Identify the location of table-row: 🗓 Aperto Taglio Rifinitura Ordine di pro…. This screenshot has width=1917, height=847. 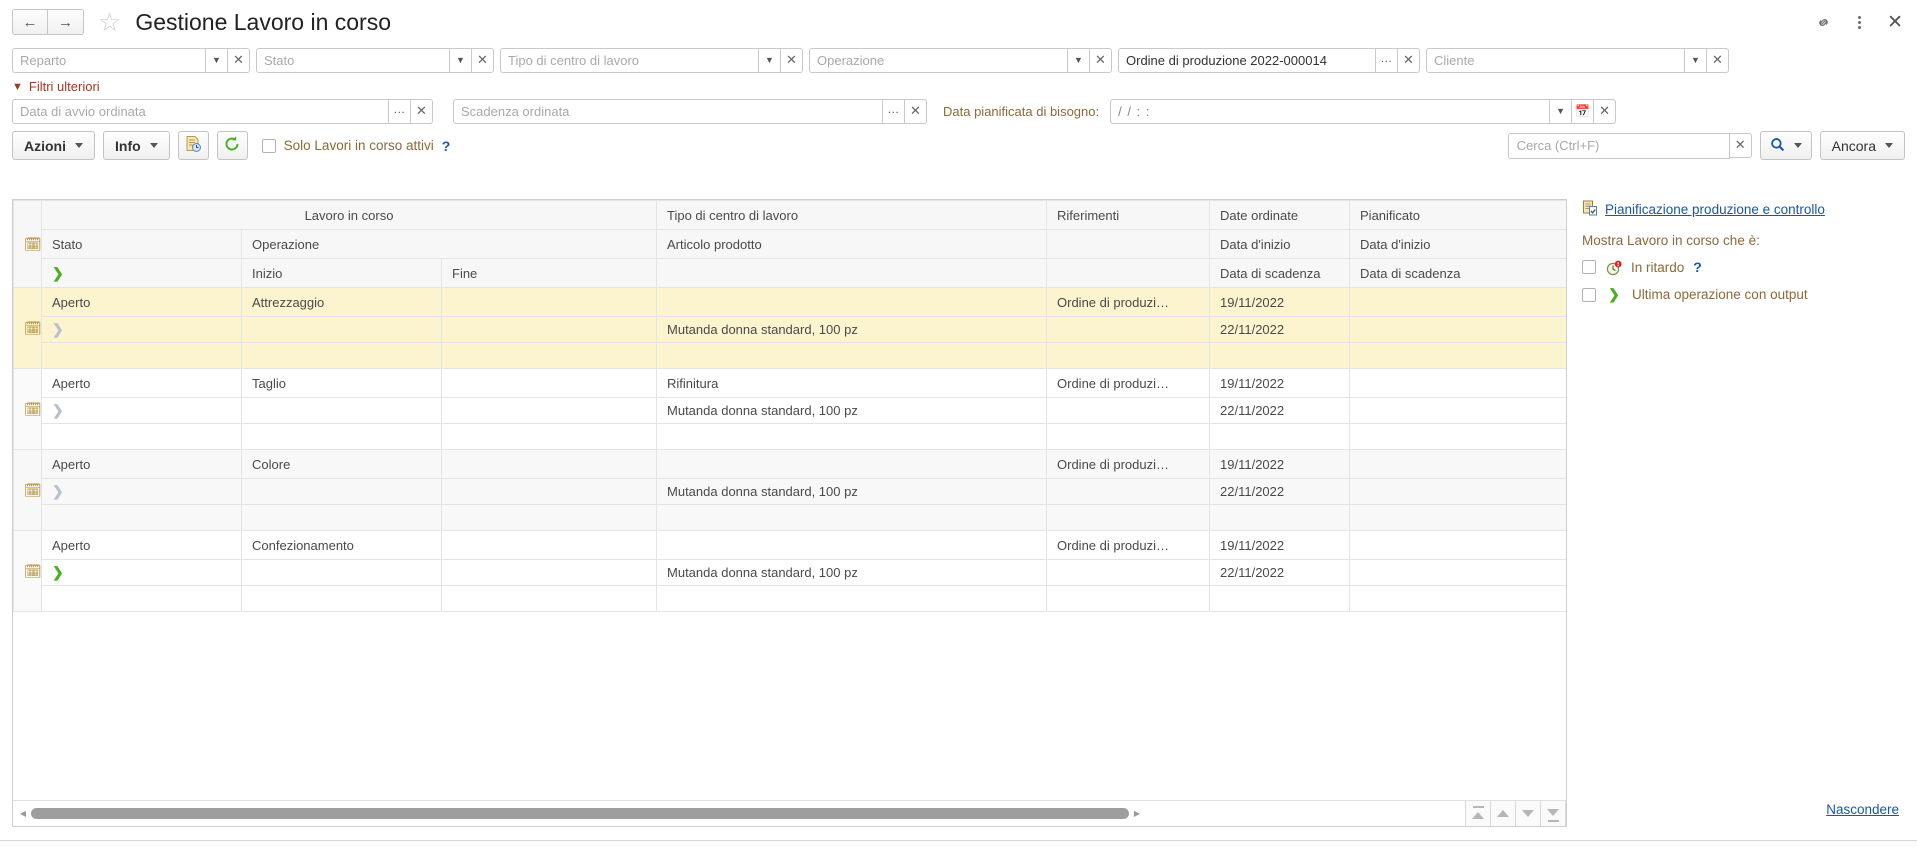
(789, 409).